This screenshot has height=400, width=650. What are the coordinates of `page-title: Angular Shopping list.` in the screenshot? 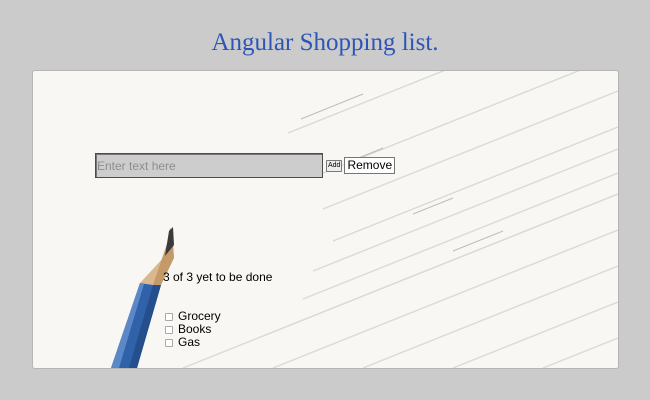 It's located at (325, 42).